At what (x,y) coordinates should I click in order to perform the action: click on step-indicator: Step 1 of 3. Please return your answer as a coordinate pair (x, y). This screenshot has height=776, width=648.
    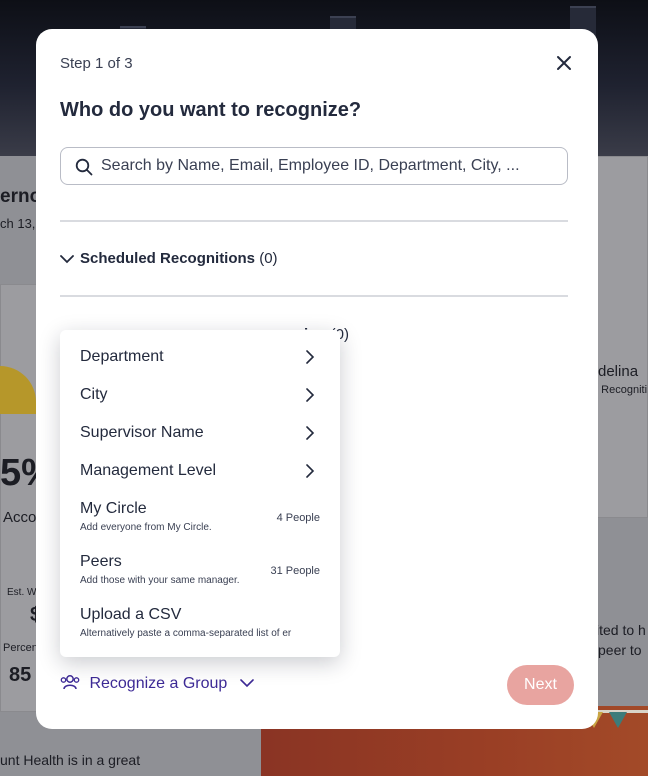
    Looking at the image, I should click on (96, 63).